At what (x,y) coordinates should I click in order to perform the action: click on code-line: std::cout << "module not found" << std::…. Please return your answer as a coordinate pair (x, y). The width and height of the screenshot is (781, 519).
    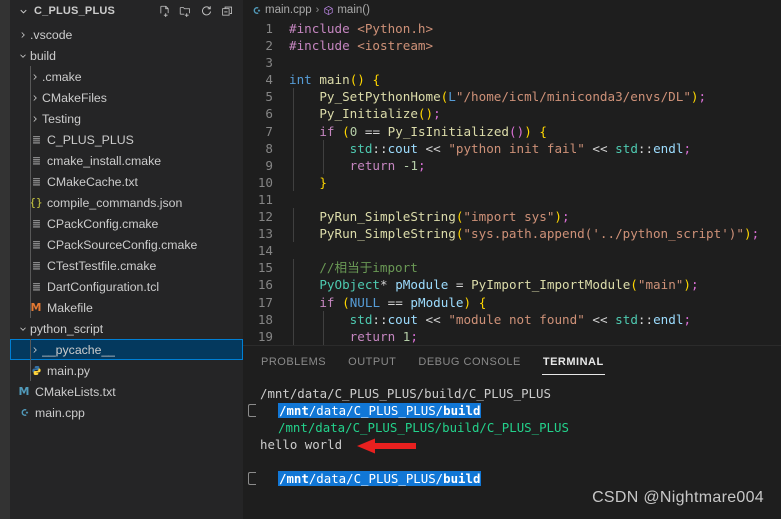
    Looking at the image, I should click on (535, 319).